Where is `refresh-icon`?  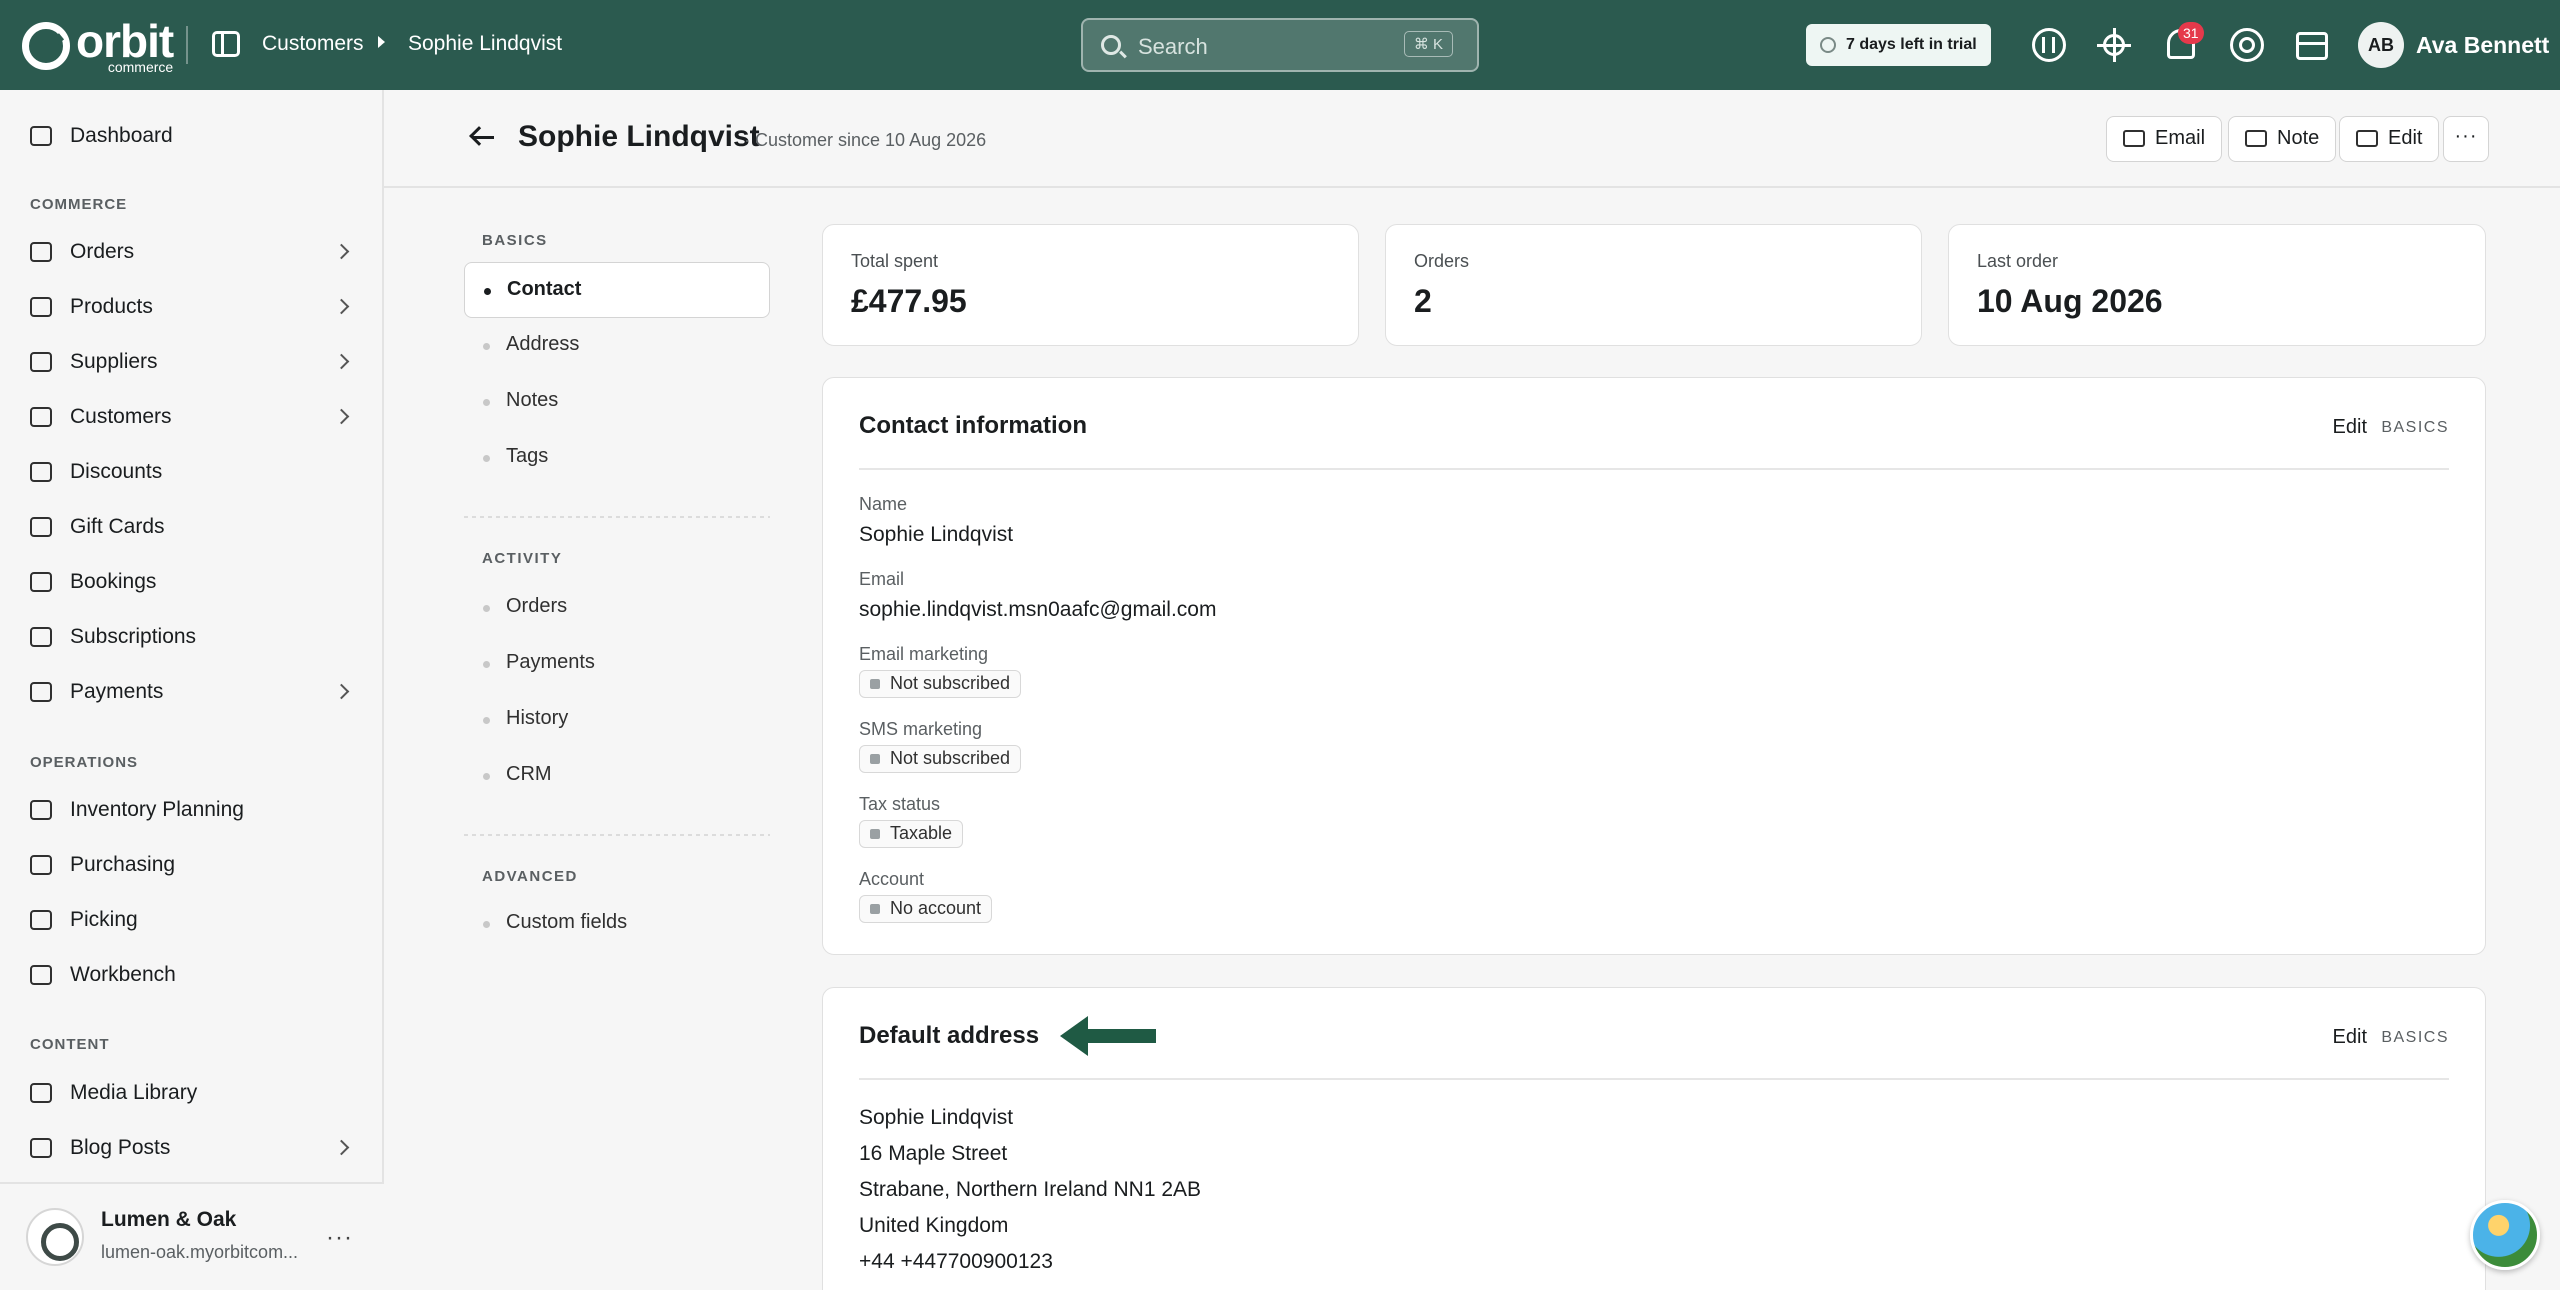 refresh-icon is located at coordinates (41, 637).